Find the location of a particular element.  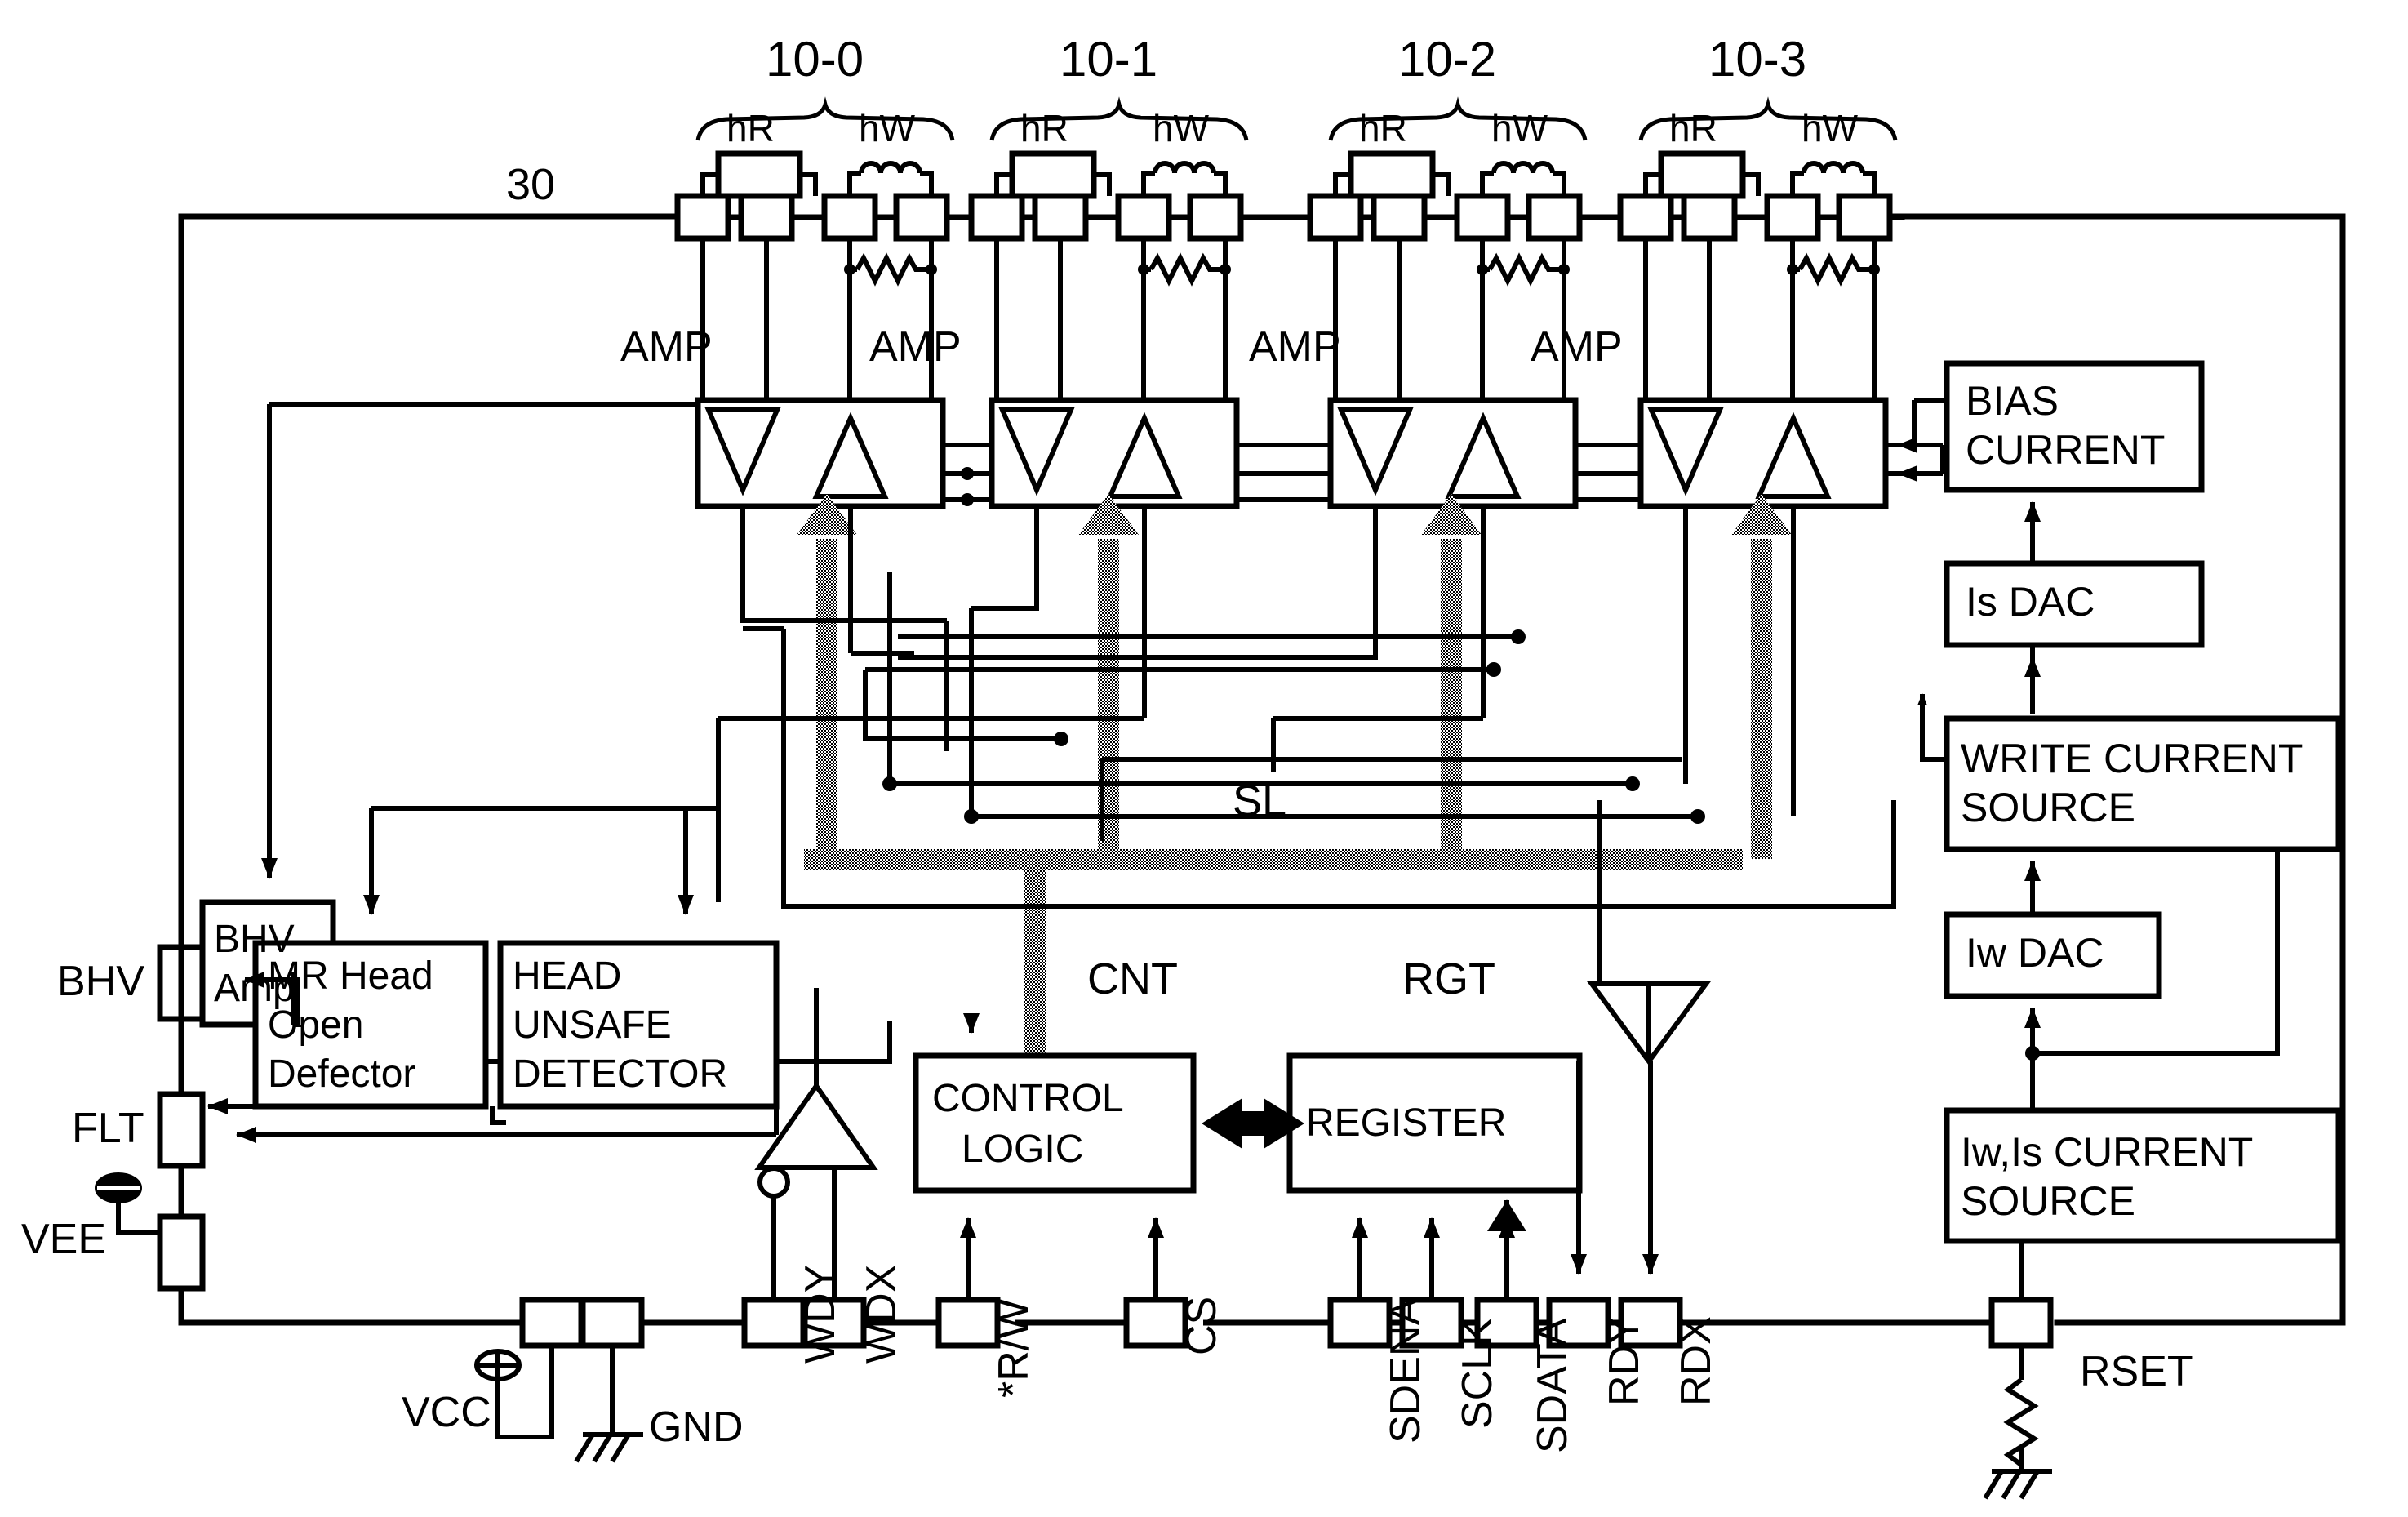

pin-label-flt: FLT is located at coordinates (108, 1128).